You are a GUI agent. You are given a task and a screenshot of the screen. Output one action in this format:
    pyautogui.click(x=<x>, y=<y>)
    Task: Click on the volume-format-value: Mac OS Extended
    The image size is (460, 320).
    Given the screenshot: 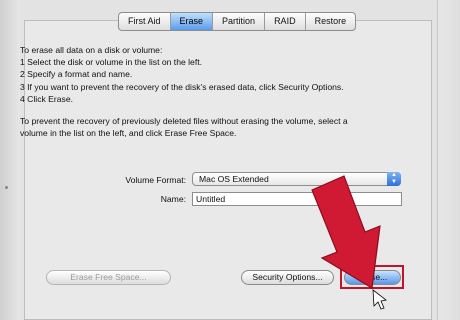 What is the action you would take?
    pyautogui.click(x=234, y=179)
    